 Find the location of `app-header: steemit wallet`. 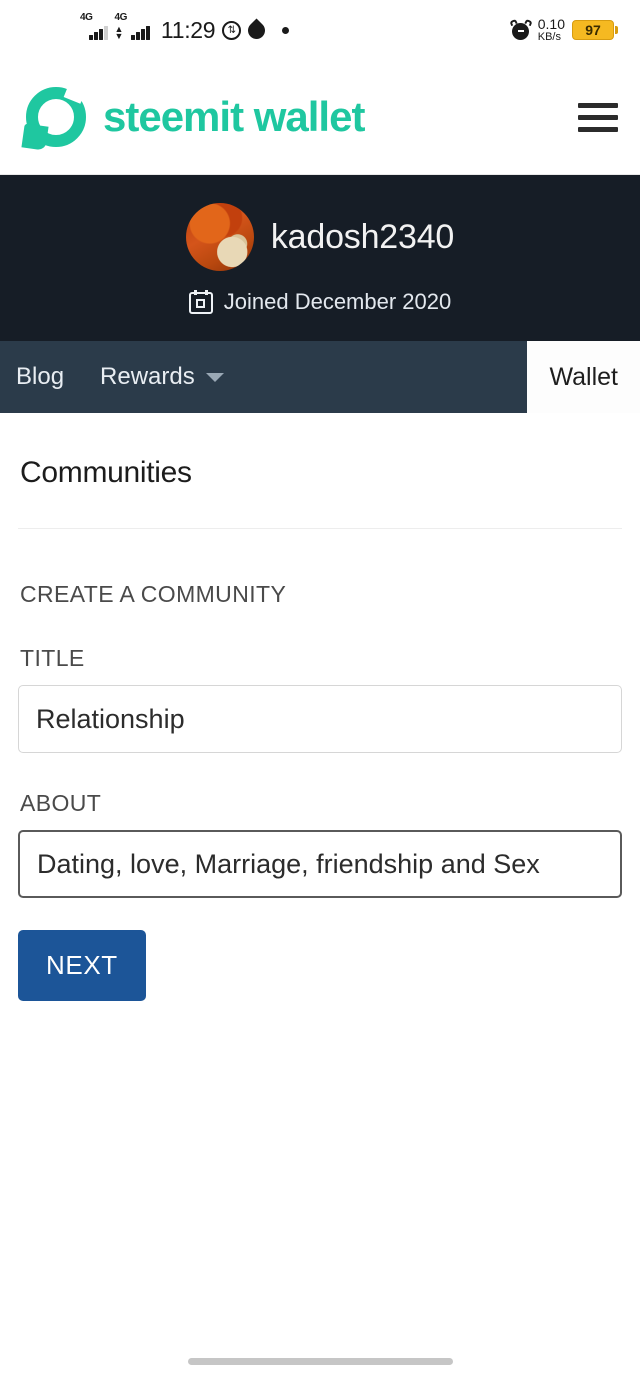

app-header: steemit wallet is located at coordinates (320, 117).